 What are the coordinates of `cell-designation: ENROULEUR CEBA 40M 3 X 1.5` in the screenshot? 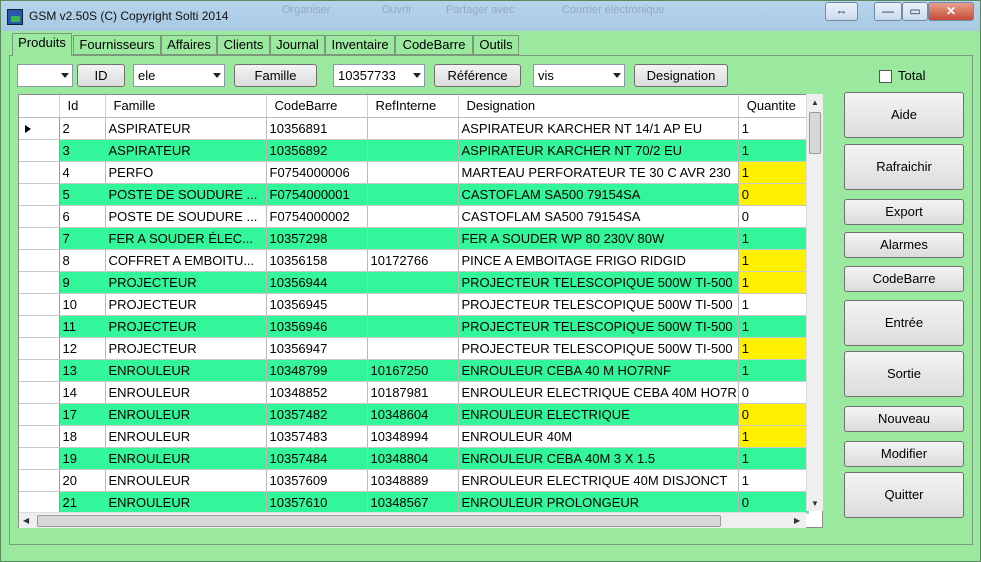 It's located at (598, 458).